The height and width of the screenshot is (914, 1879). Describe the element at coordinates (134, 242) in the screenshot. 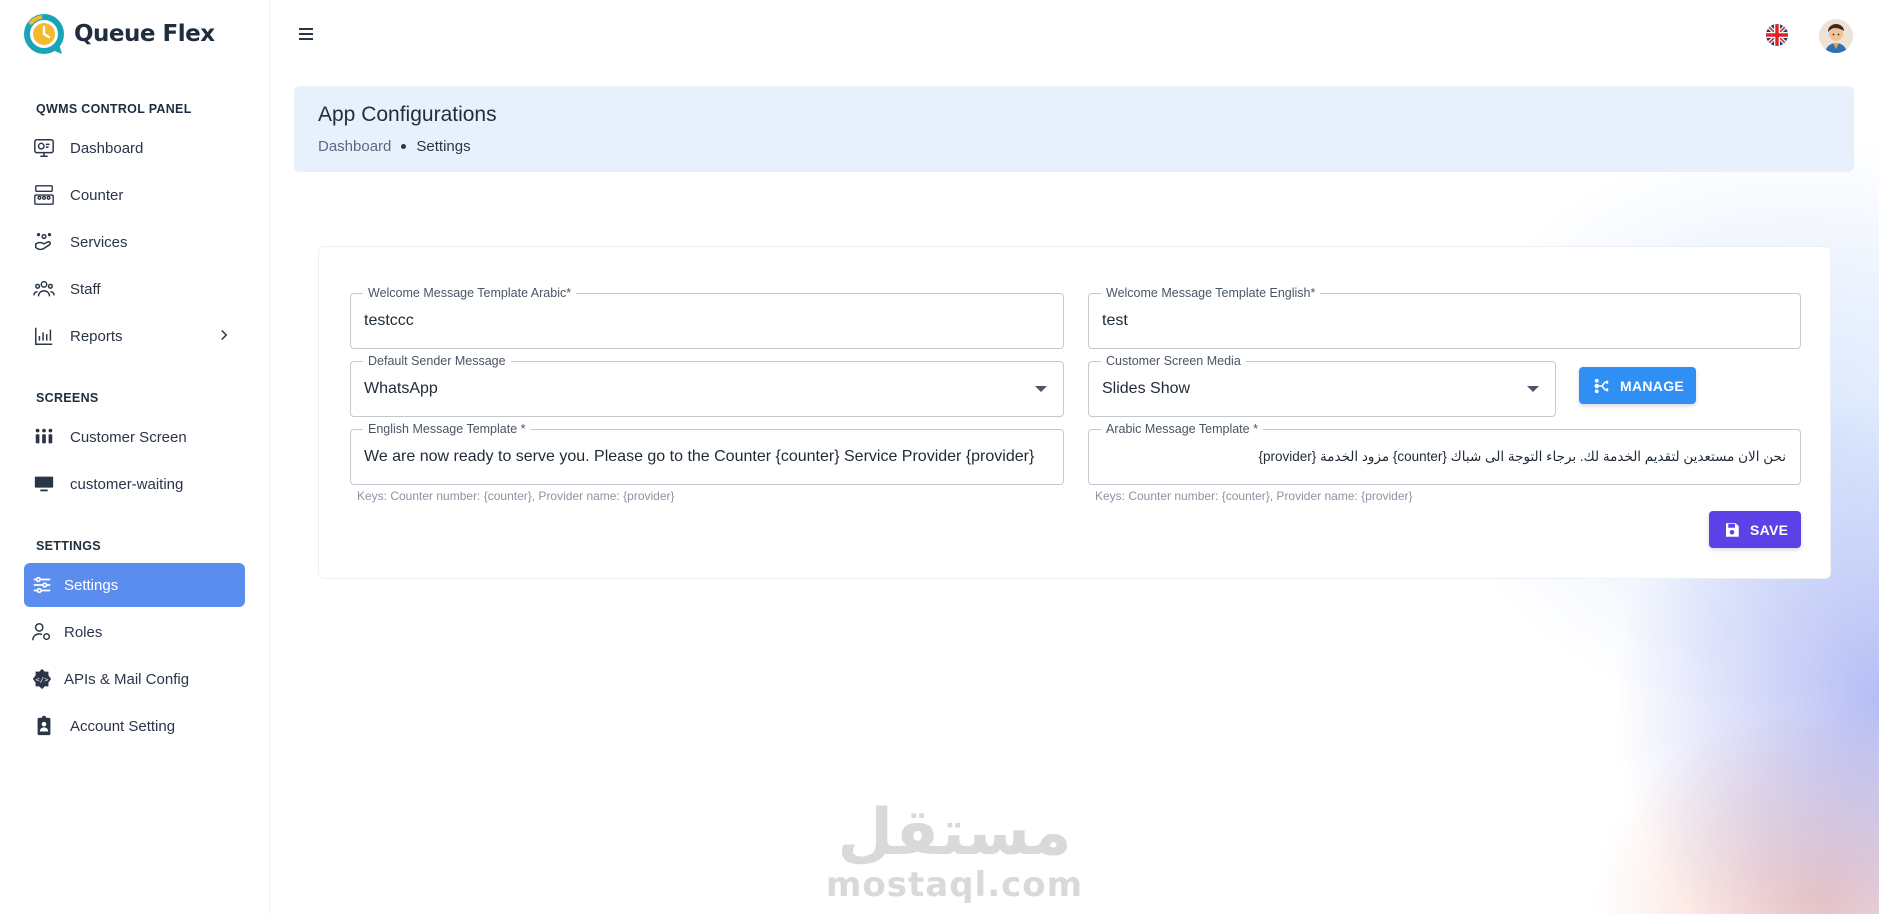

I see `sidebar-item-services: Services` at that location.